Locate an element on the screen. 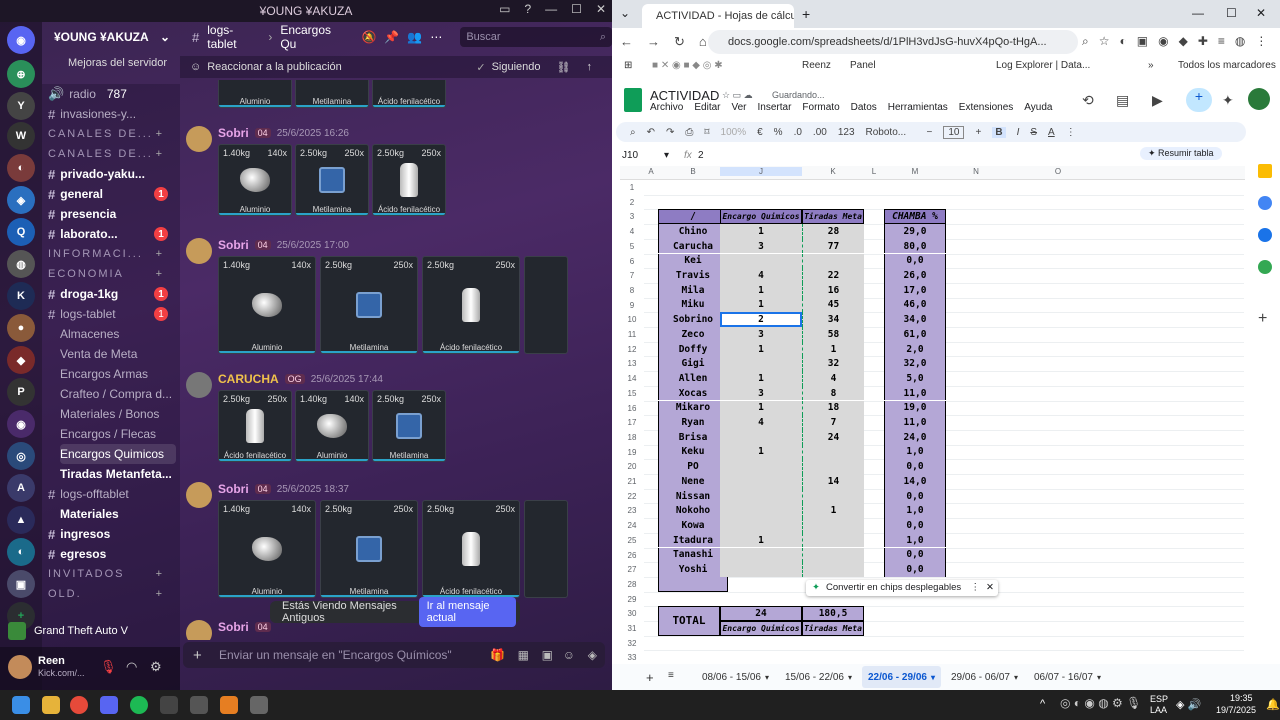  channel-item: # general 1 is located at coordinates (112, 194).